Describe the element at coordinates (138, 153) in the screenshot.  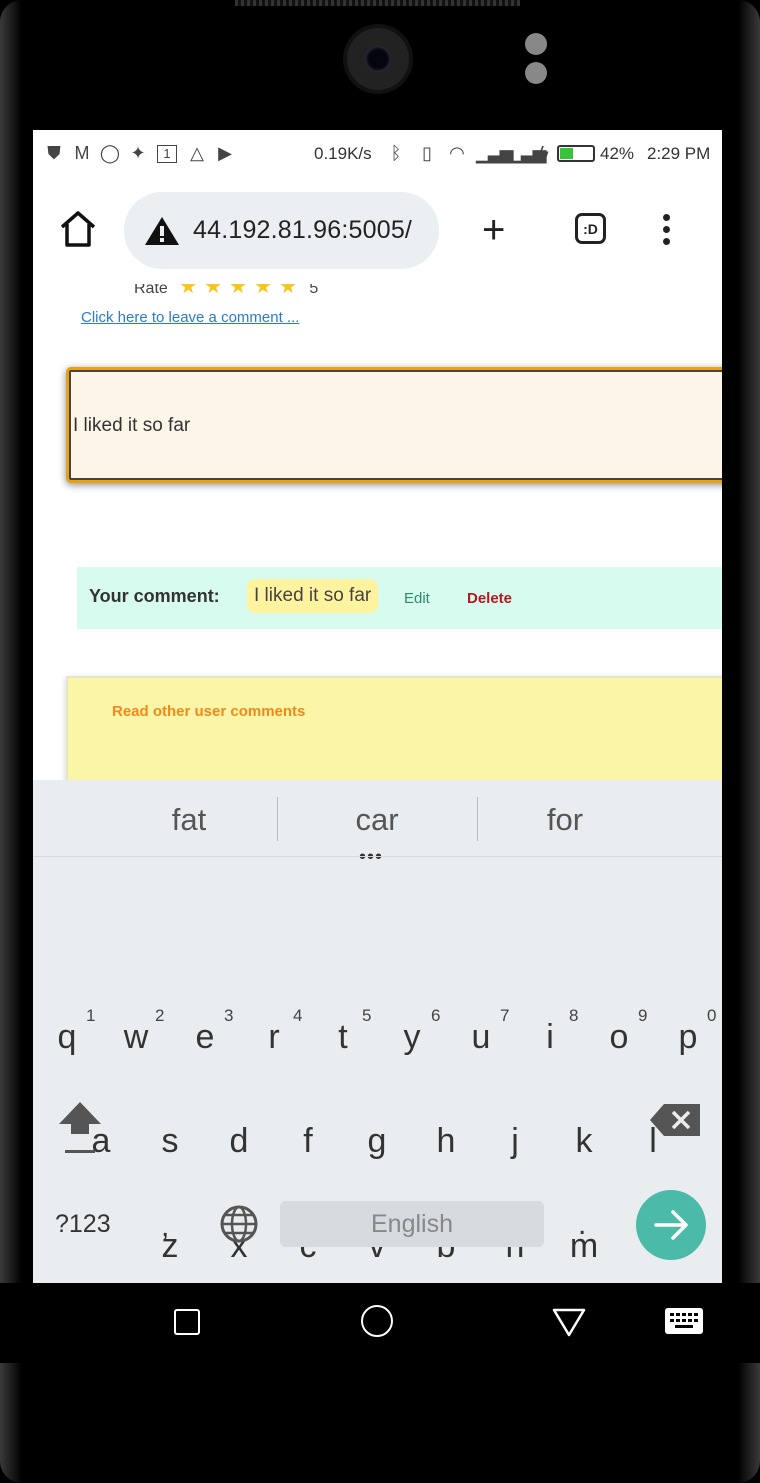
I see `puzzle-icon: ✦` at that location.